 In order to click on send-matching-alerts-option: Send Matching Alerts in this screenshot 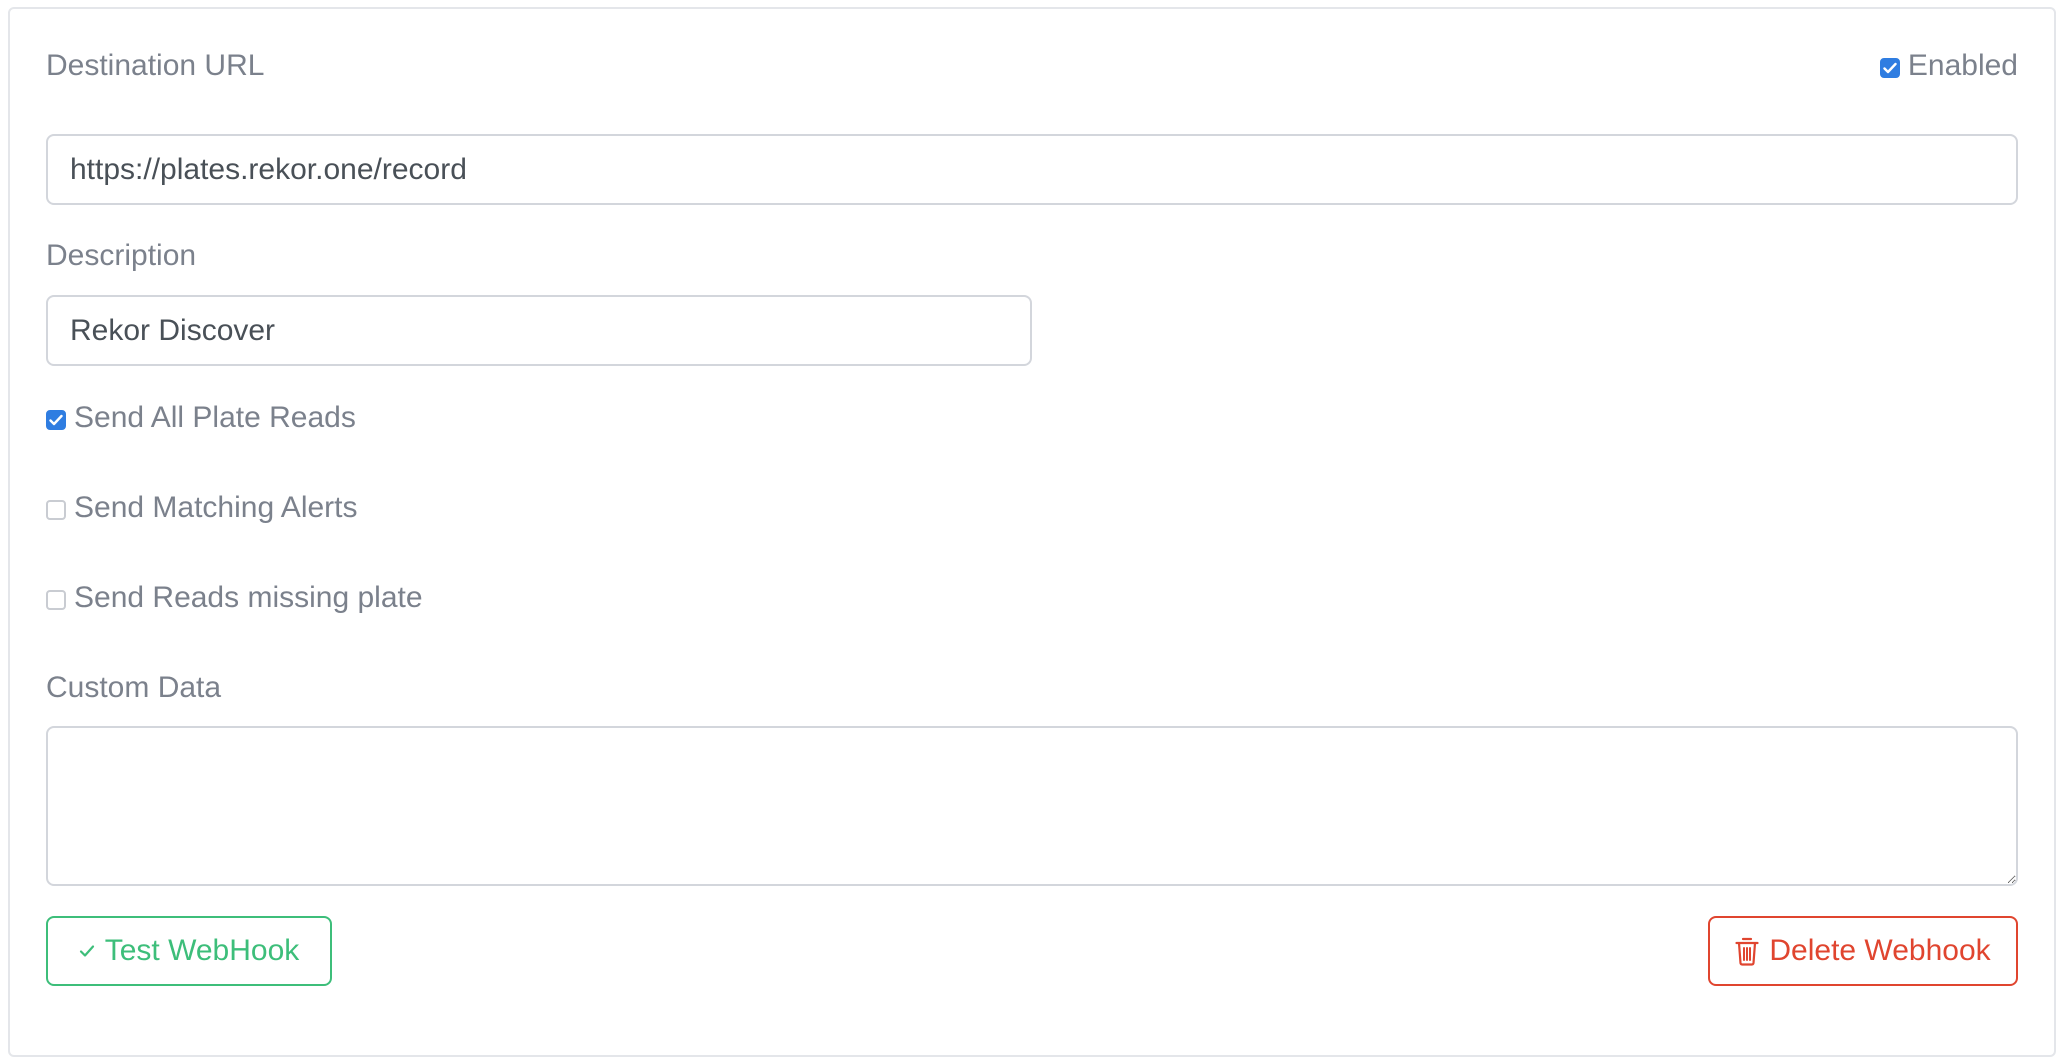, I will do `click(202, 508)`.